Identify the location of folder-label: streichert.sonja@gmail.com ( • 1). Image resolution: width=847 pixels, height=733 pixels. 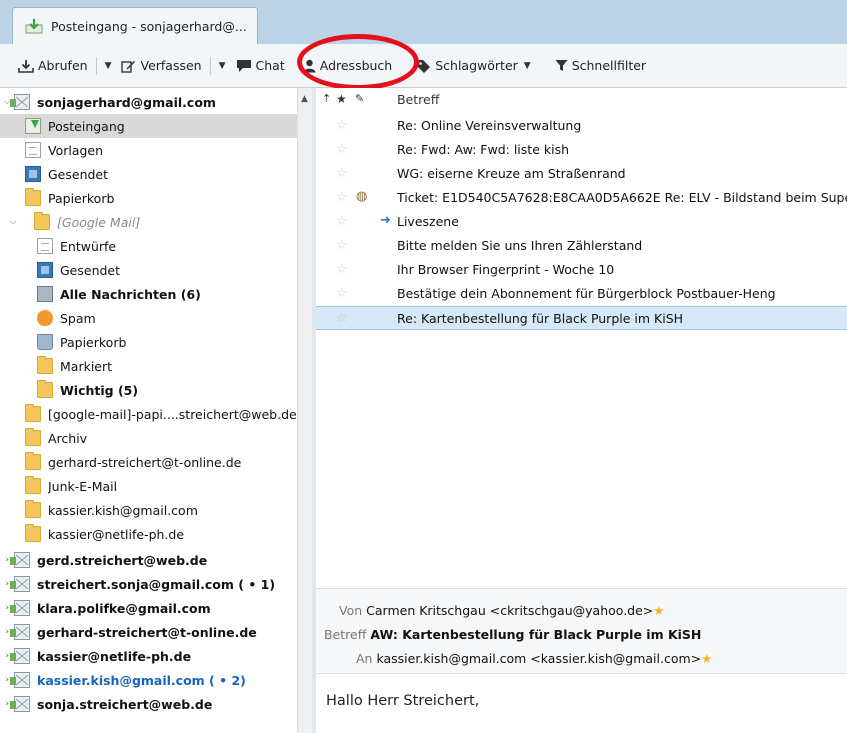
(156, 584).